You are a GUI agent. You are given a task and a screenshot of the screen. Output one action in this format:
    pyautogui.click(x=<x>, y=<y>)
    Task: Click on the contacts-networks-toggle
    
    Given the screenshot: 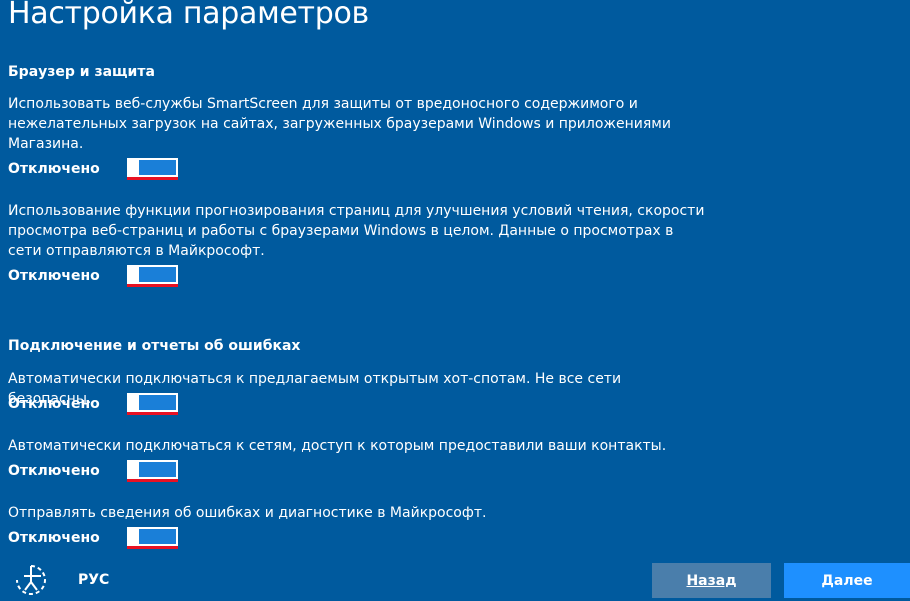 What is the action you would take?
    pyautogui.click(x=152, y=471)
    